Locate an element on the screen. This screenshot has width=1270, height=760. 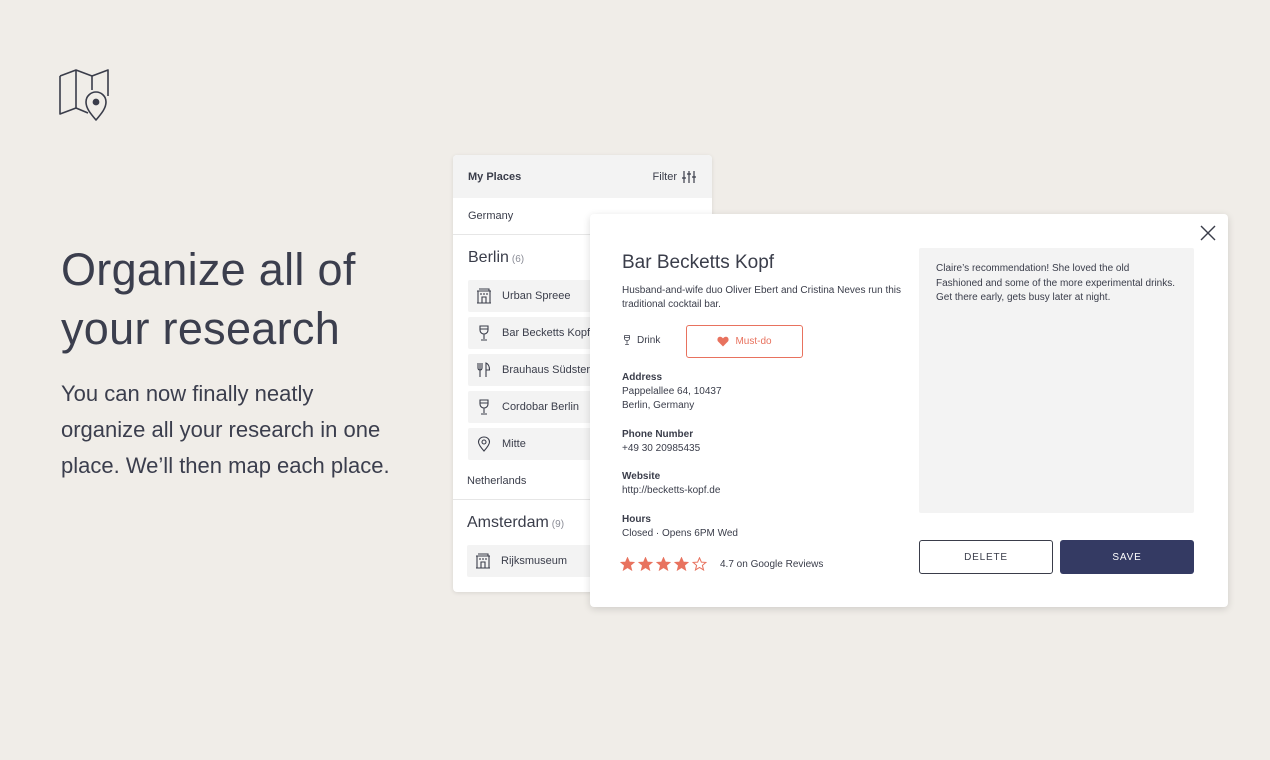
place-name: Urban Spreee is located at coordinates (536, 296).